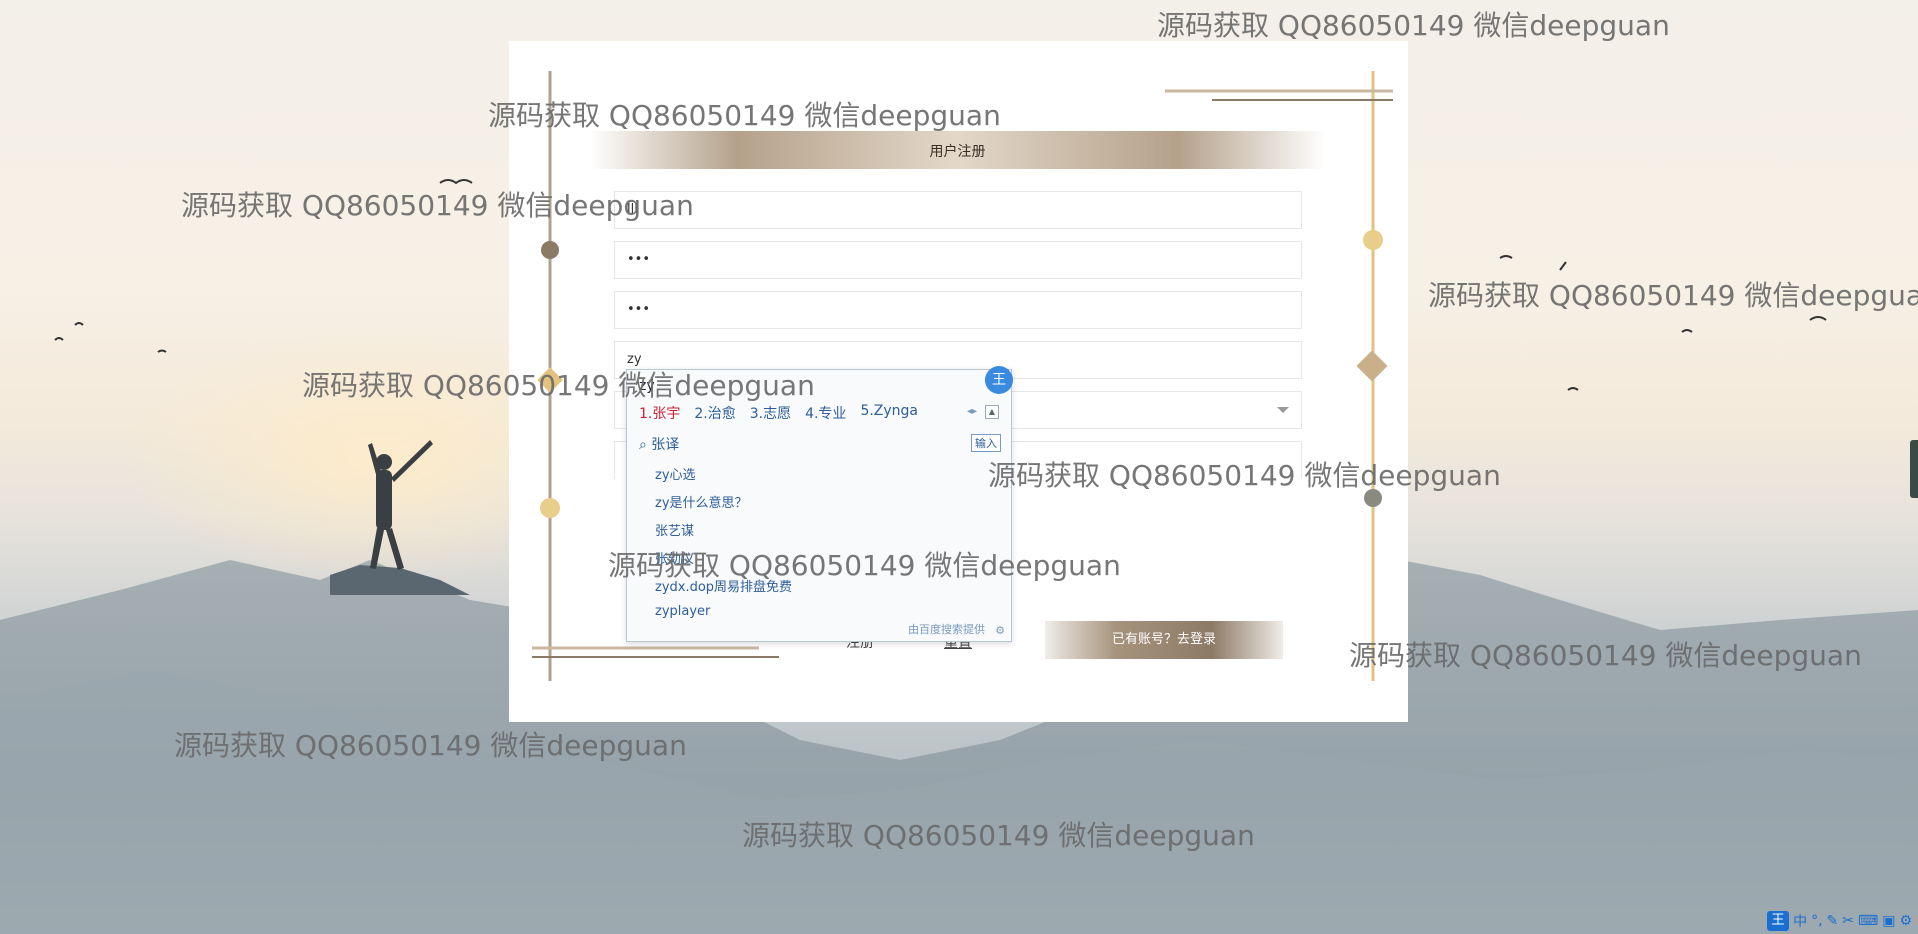 The image size is (1918, 934). Describe the element at coordinates (714, 413) in the screenshot. I see `ime-candidate: 2.治愈` at that location.